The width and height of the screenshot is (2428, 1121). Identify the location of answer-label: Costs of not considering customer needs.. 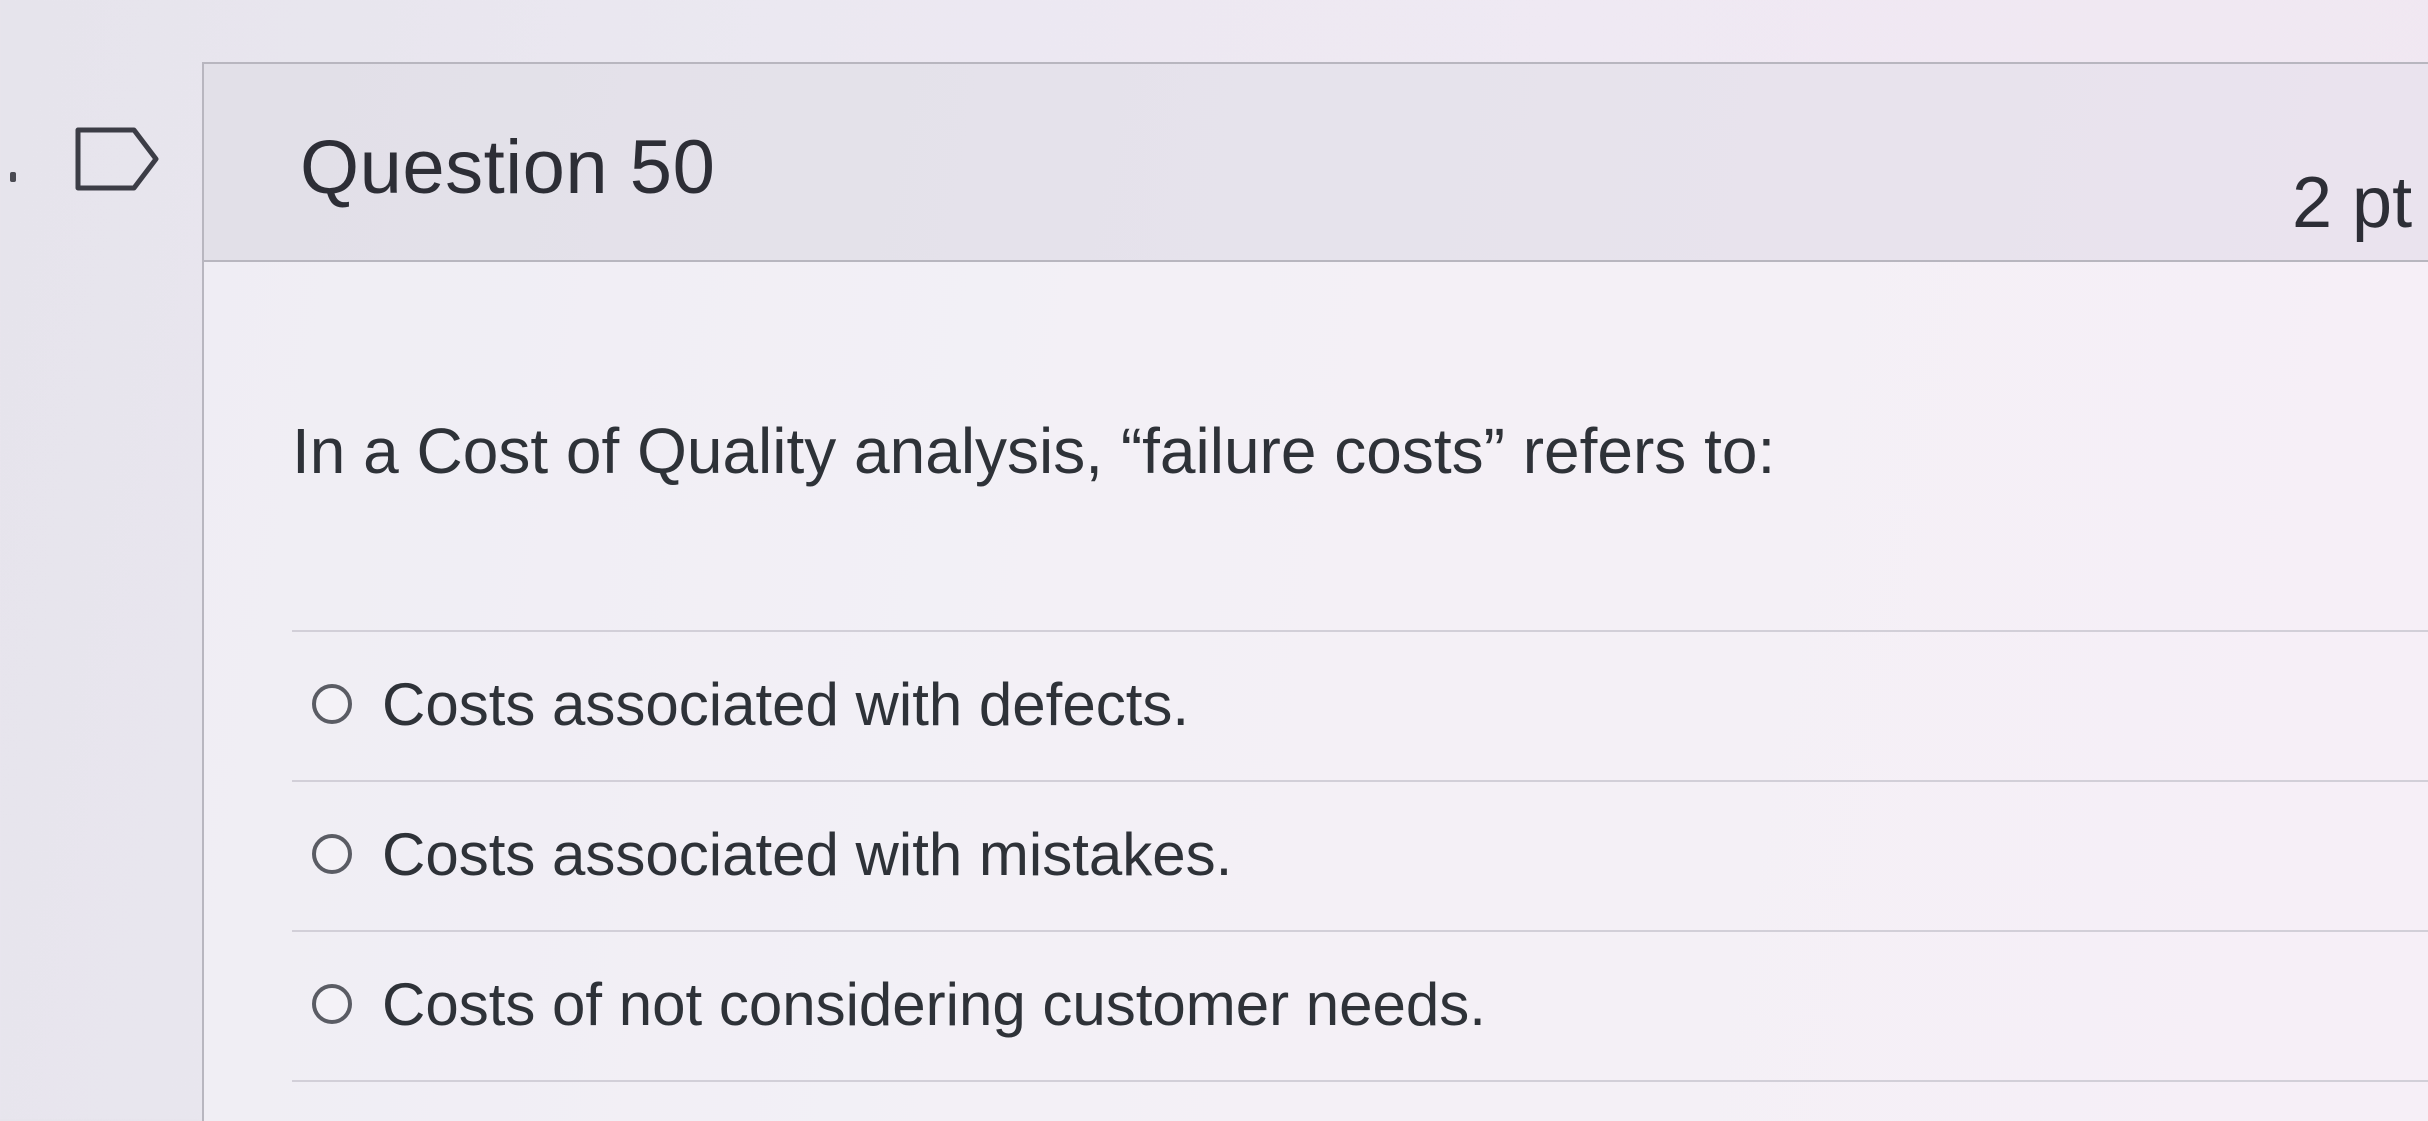
(934, 1004).